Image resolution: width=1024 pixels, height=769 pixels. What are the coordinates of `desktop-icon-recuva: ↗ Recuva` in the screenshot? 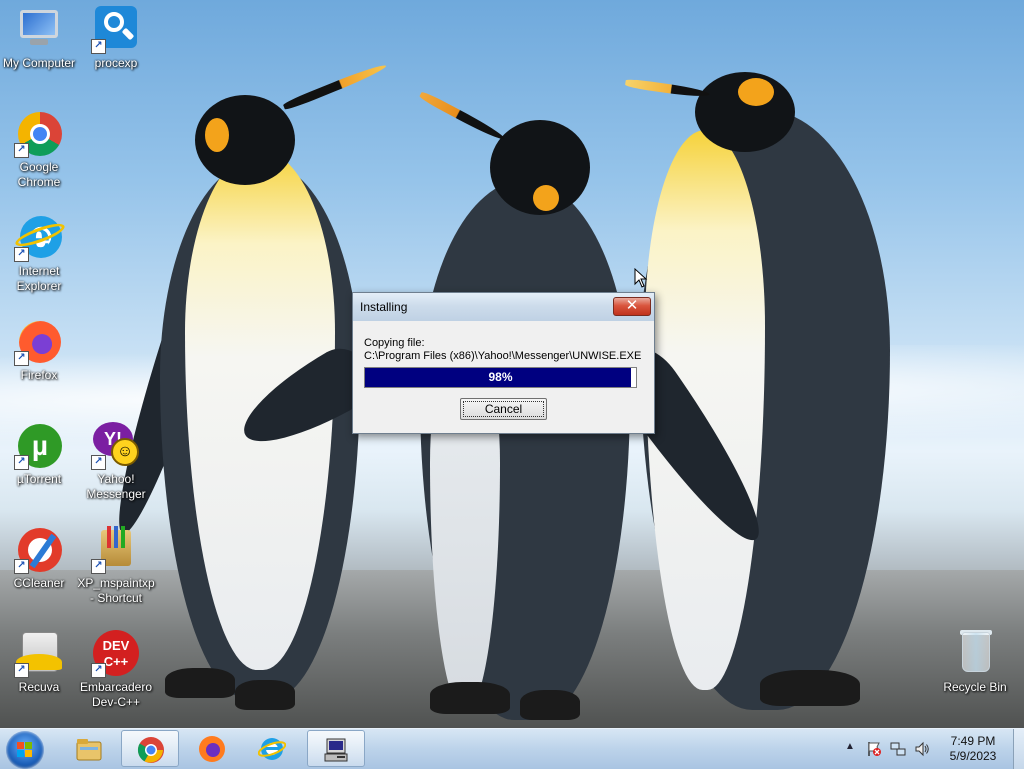 It's located at (39, 662).